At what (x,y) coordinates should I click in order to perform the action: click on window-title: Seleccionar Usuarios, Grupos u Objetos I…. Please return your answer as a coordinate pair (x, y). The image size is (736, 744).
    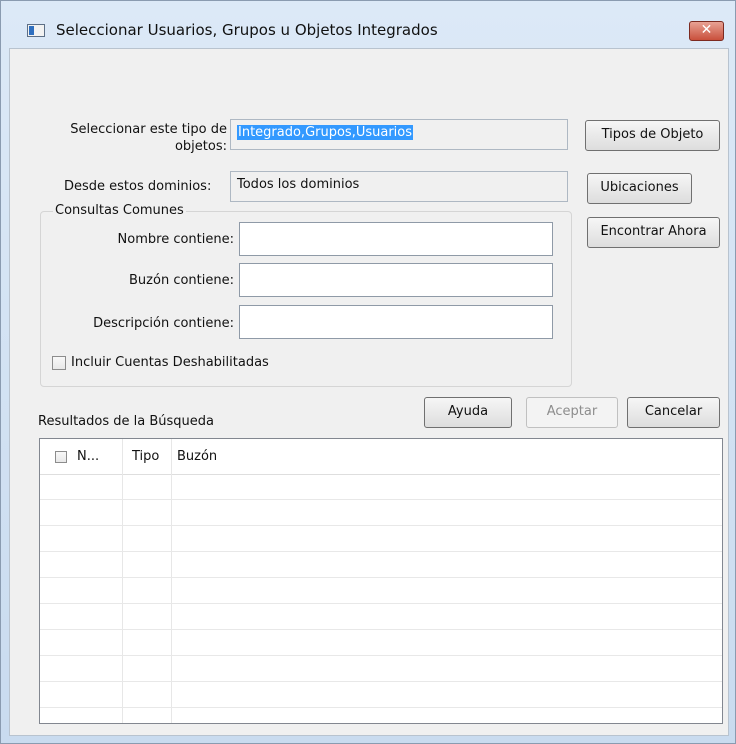
    Looking at the image, I should click on (247, 30).